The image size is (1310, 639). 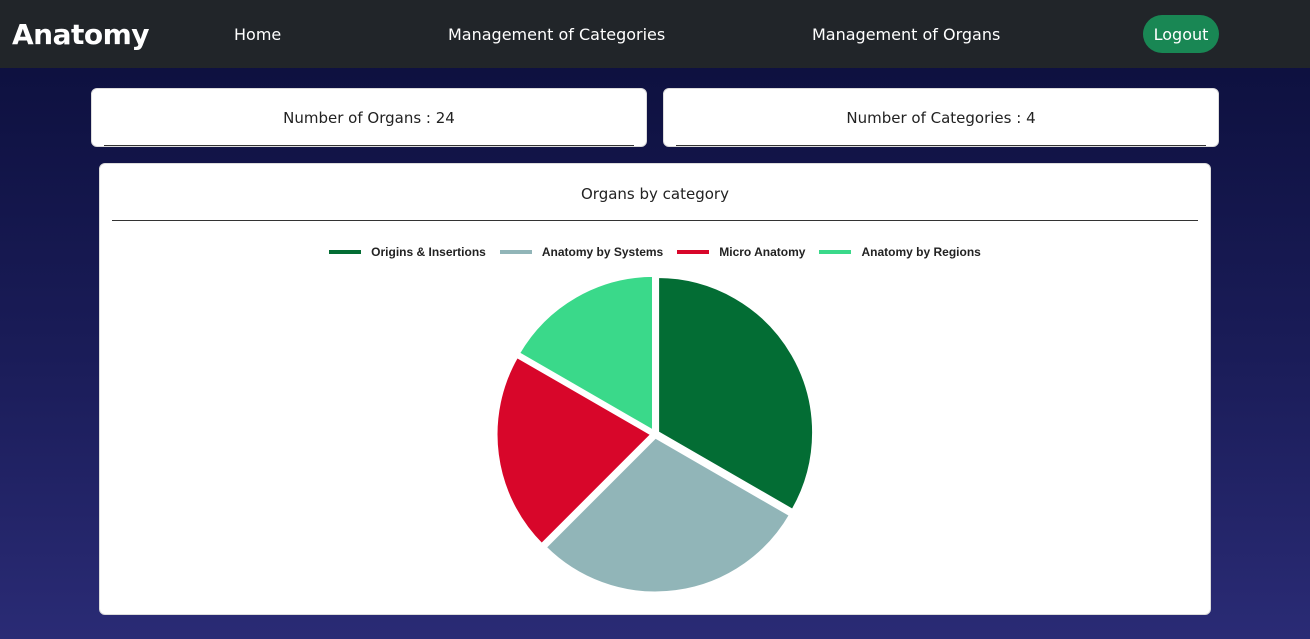 I want to click on brand-logo: Anatomy, so click(x=81, y=34).